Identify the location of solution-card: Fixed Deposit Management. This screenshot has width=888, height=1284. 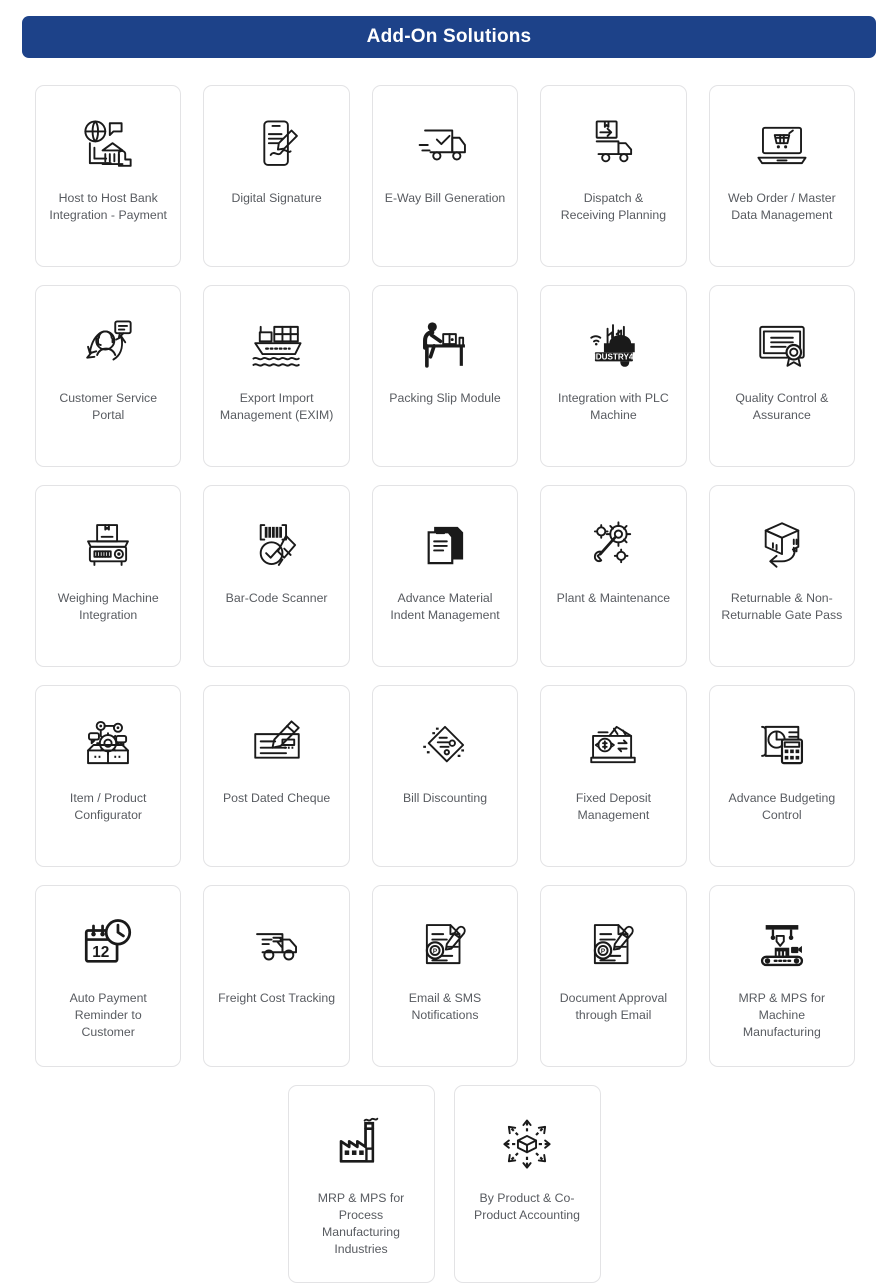
(613, 776).